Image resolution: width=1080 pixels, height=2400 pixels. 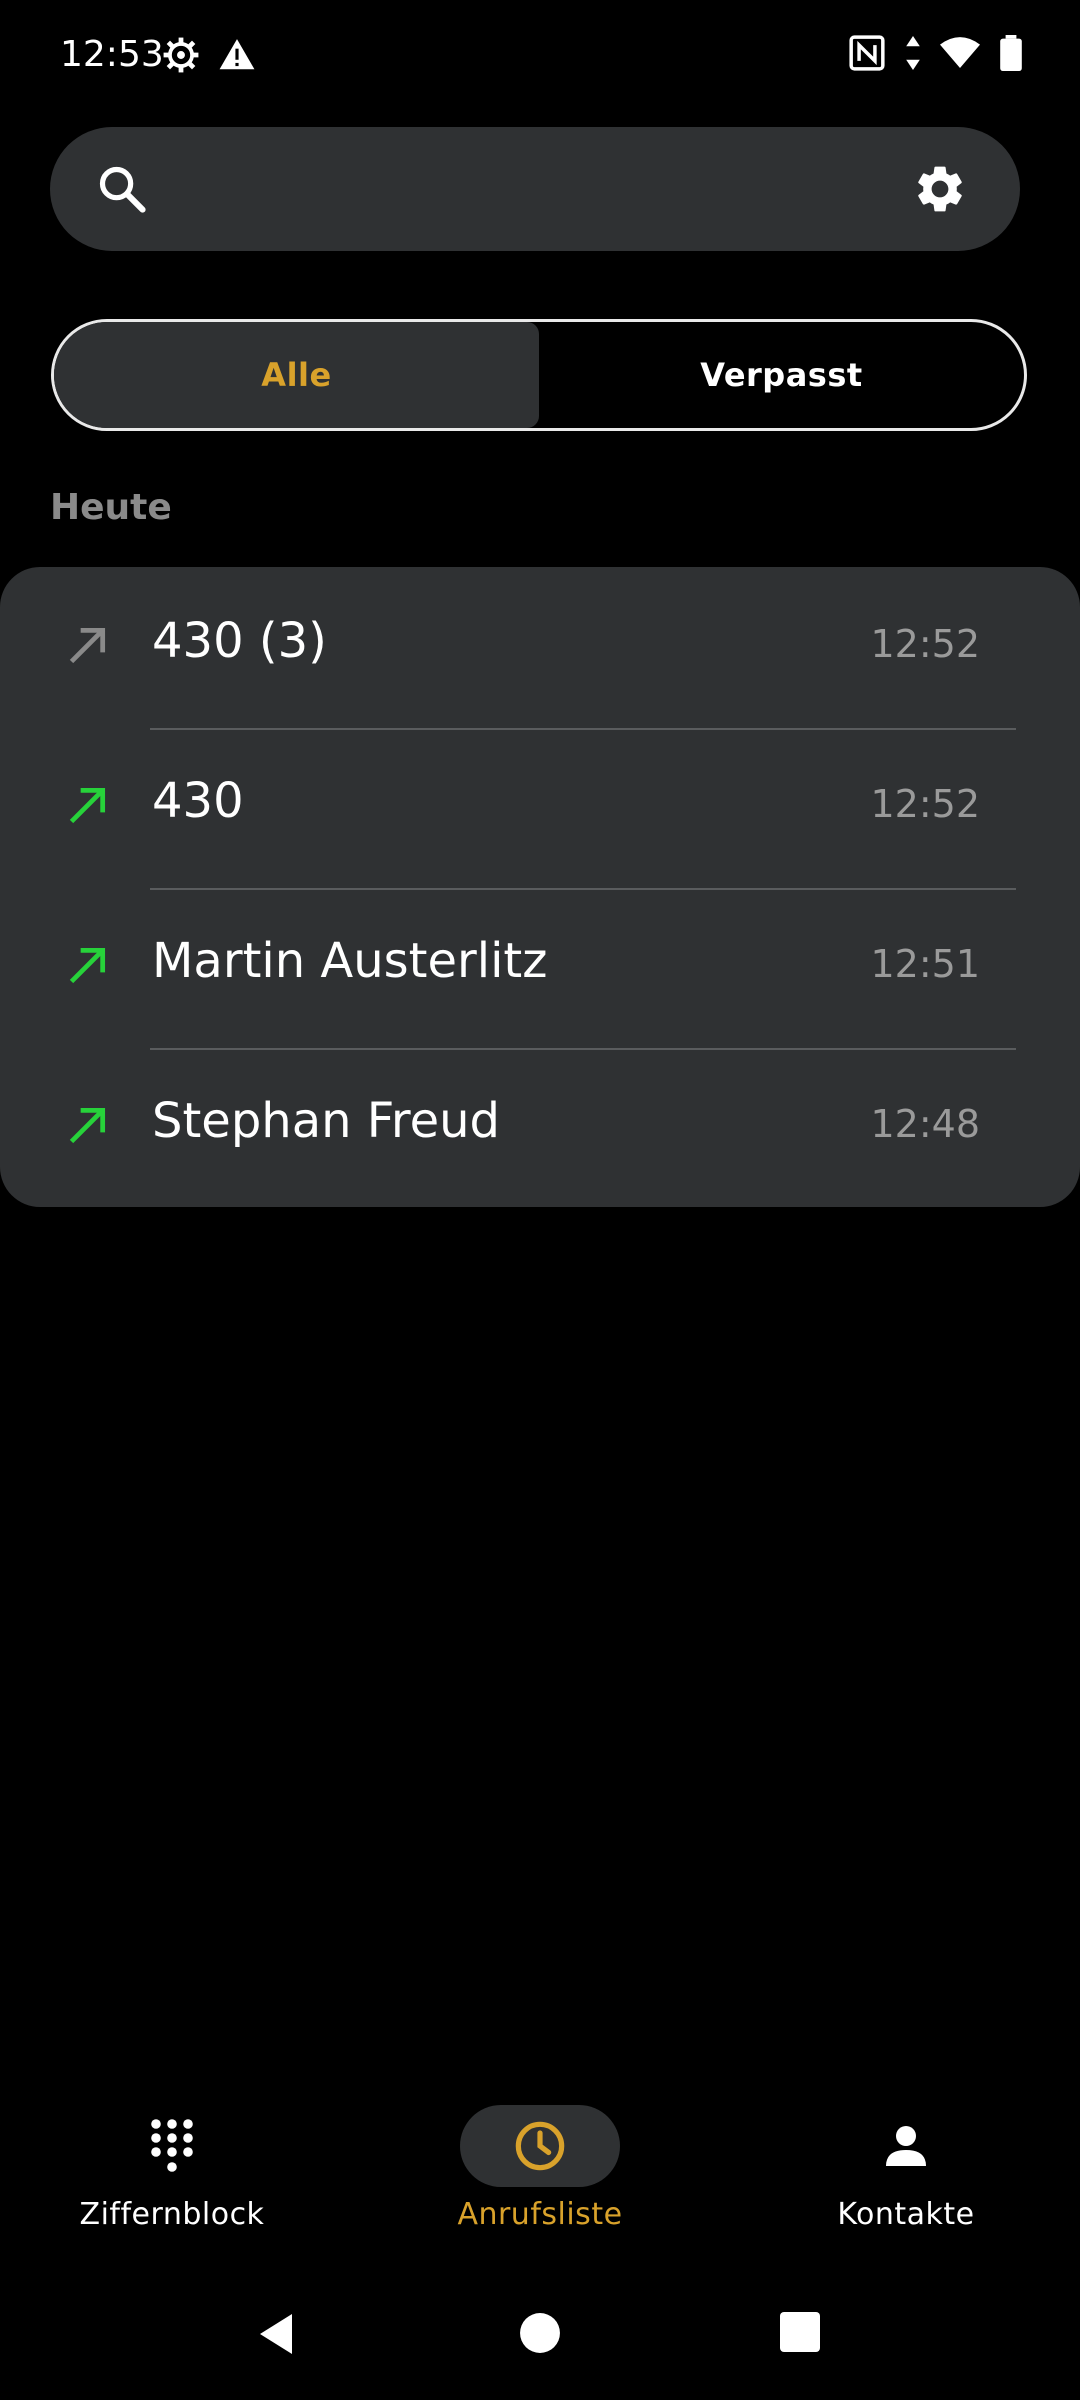 I want to click on status-left-icons, so click(x=209, y=55).